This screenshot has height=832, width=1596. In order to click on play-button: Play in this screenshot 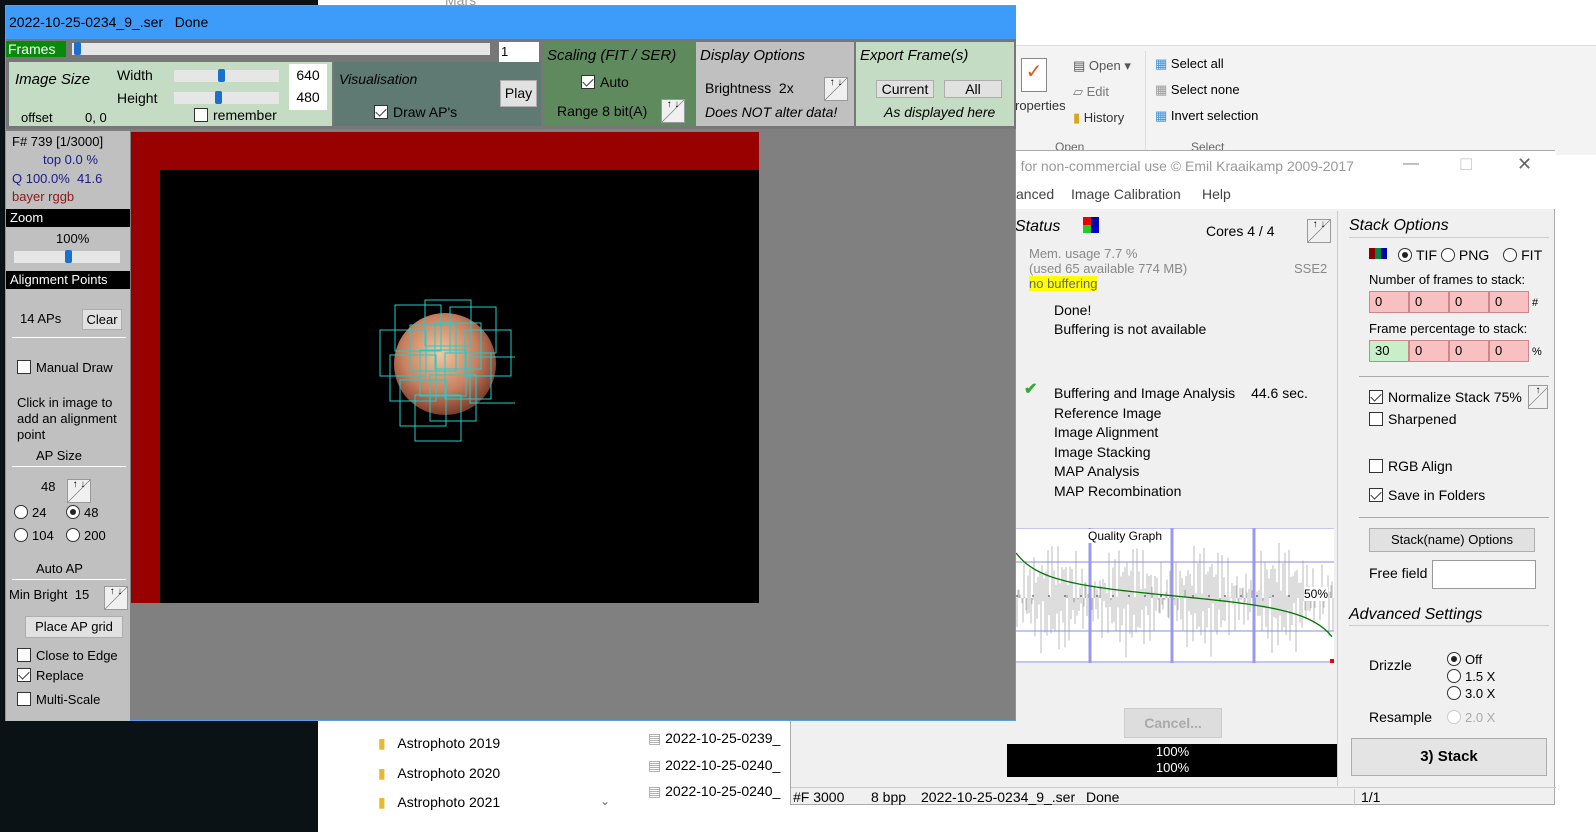, I will do `click(518, 93)`.